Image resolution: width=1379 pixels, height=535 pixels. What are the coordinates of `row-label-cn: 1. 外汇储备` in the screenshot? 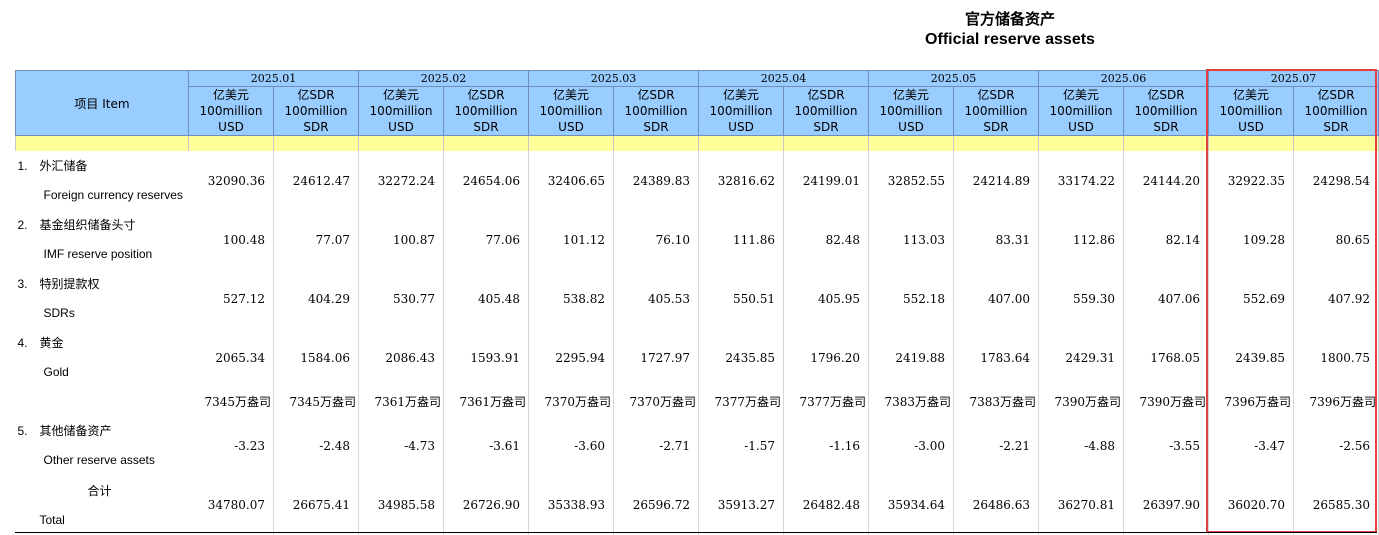 It's located at (102, 166).